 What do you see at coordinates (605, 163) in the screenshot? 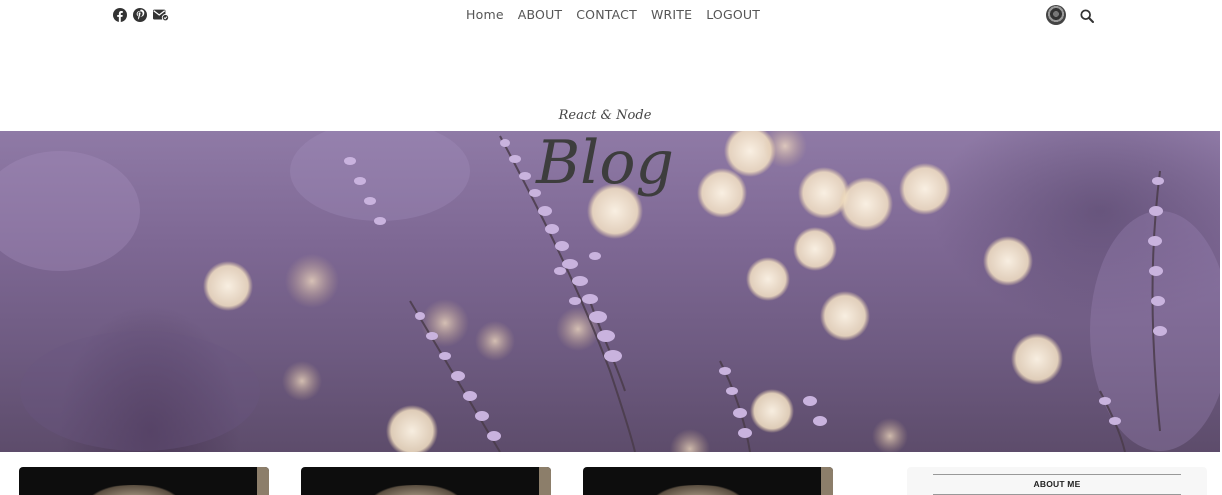
I see `blog-title: Blog` at bounding box center [605, 163].